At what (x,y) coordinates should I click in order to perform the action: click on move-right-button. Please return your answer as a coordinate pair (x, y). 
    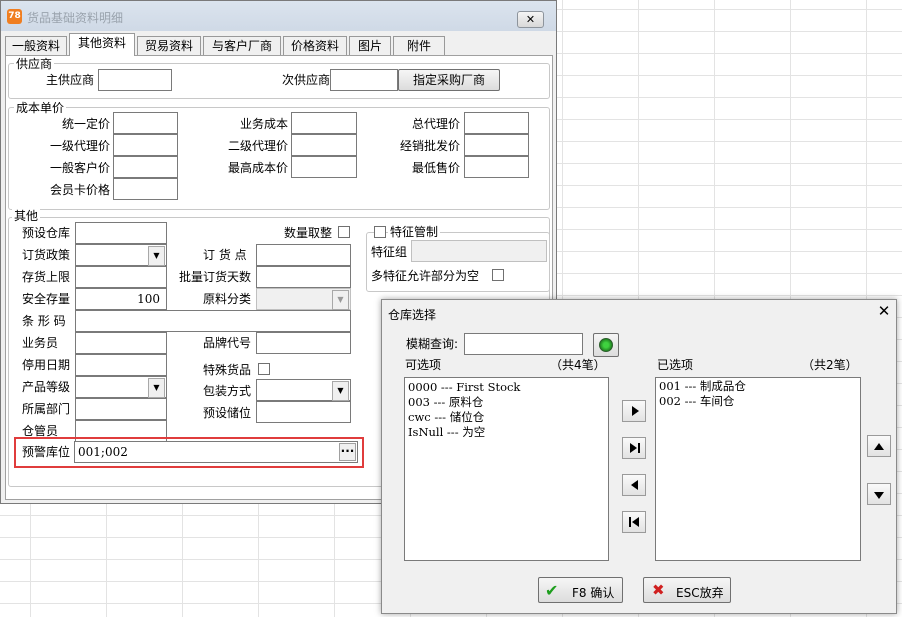
    Looking at the image, I should click on (634, 411).